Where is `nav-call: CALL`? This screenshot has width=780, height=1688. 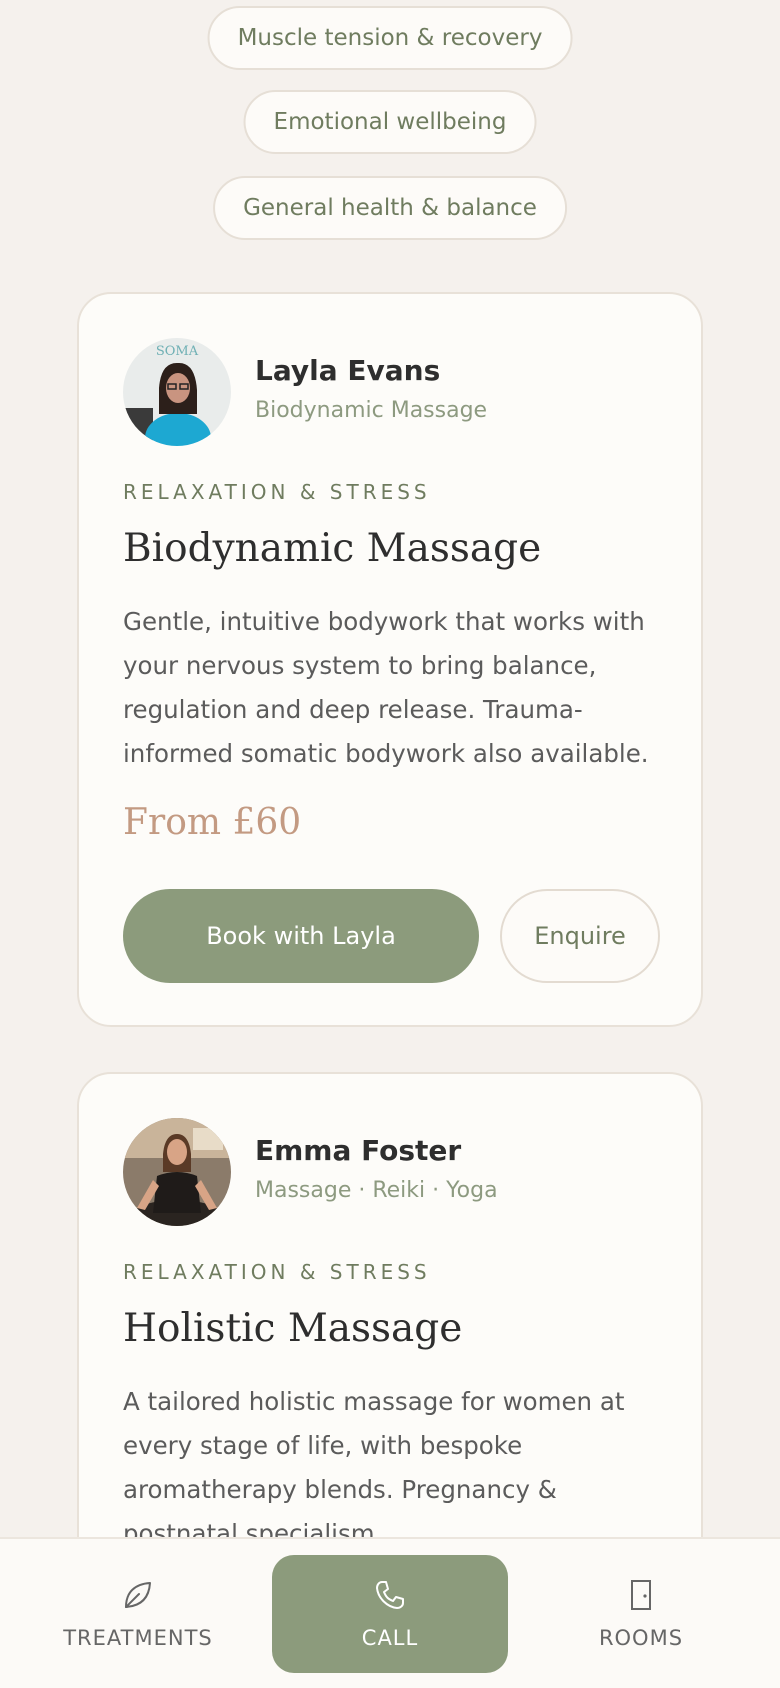 nav-call: CALL is located at coordinates (390, 1614).